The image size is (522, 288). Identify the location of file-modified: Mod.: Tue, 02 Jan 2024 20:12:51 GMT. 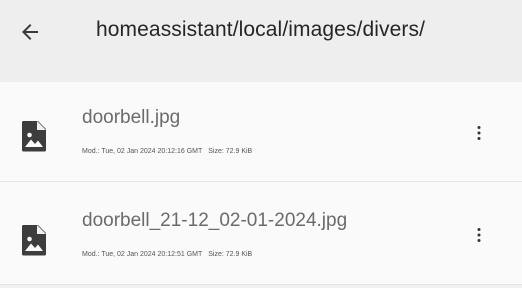
(142, 254).